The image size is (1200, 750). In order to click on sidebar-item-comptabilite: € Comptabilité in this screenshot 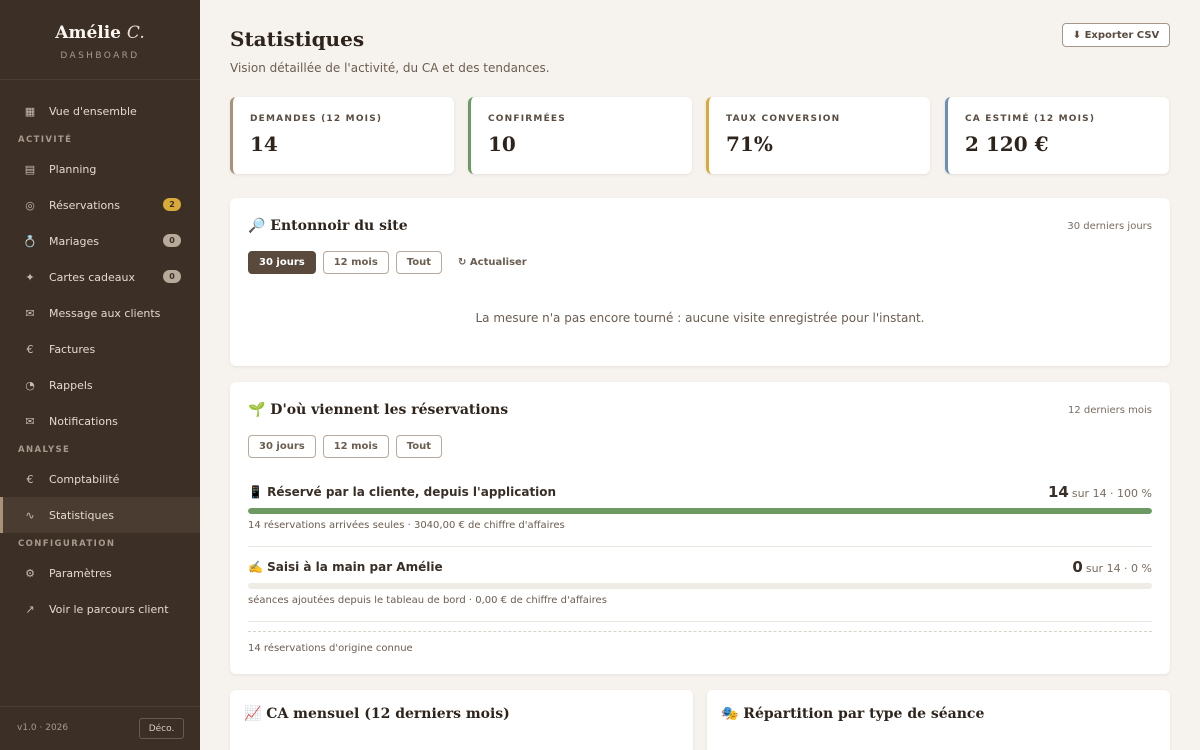, I will do `click(100, 479)`.